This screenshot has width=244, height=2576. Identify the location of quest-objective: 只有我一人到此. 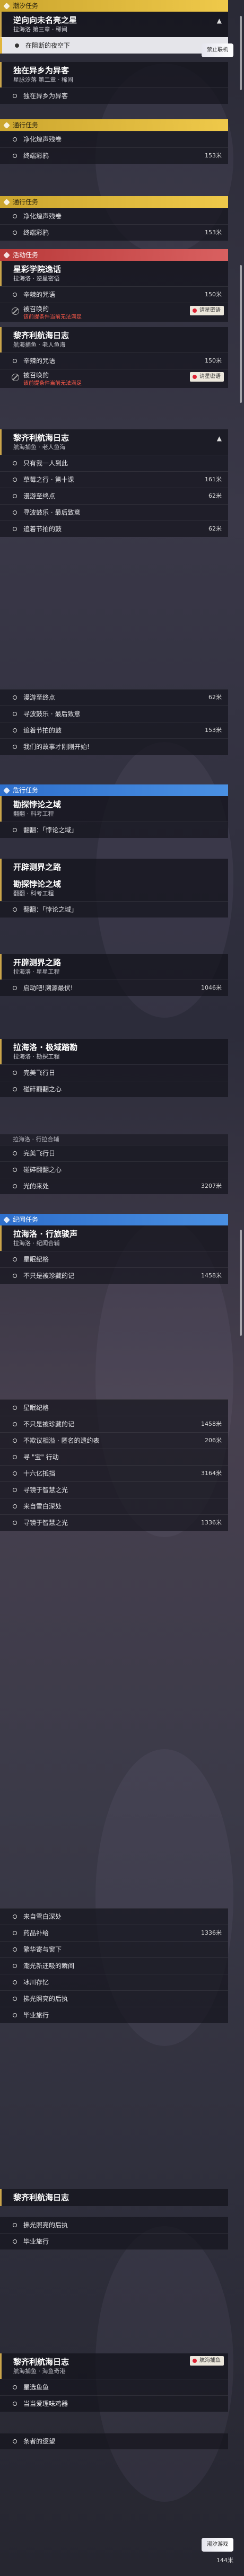
(114, 463).